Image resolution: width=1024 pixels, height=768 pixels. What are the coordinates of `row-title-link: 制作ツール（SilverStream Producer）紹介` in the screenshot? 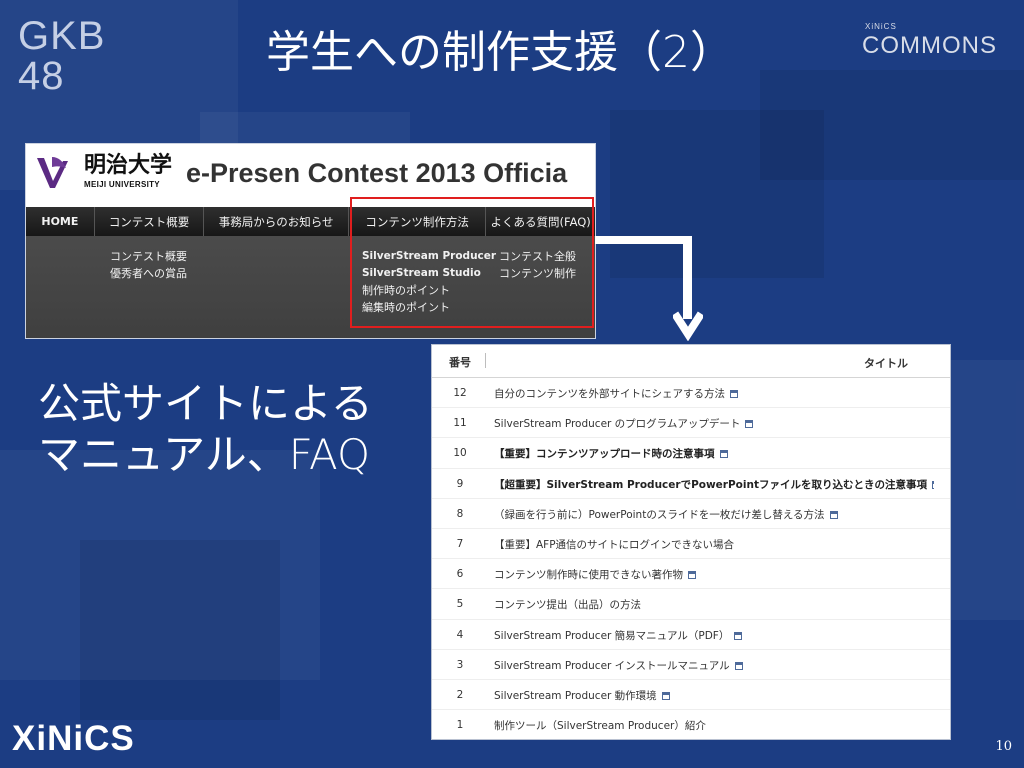 It's located at (600, 725).